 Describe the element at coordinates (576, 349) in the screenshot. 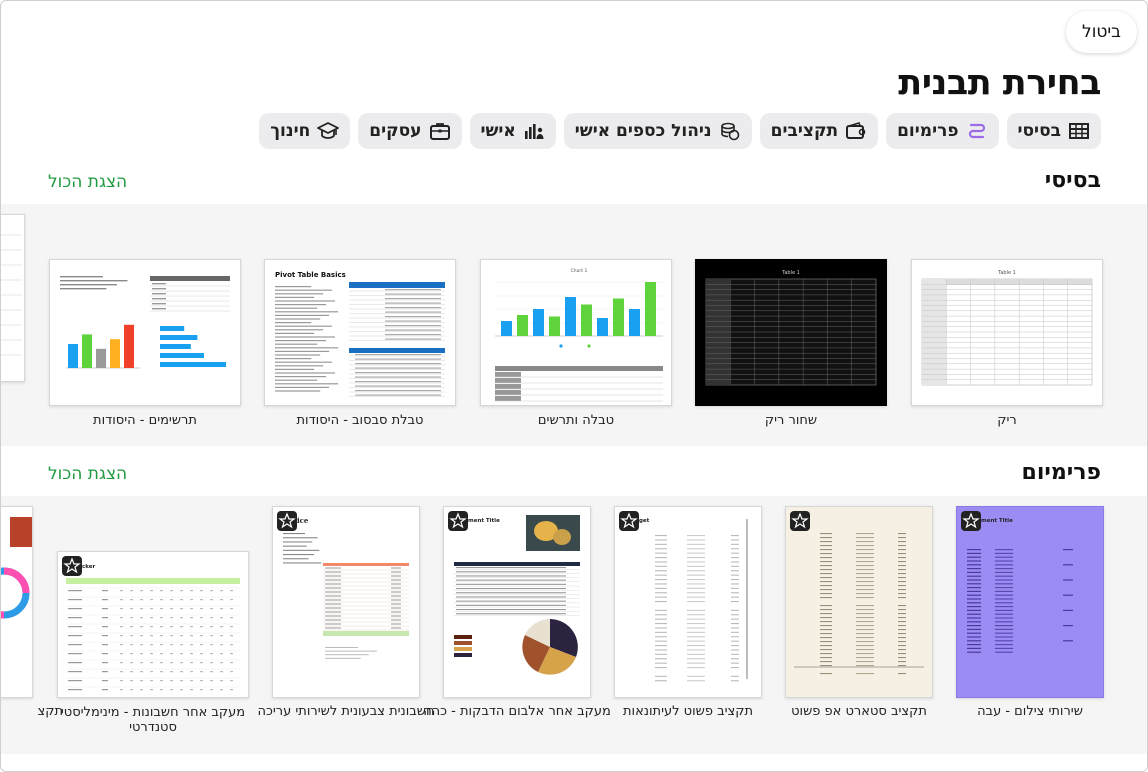

I see `template-card-table-and-chart: Chart 1 טבלה ותרשים` at that location.